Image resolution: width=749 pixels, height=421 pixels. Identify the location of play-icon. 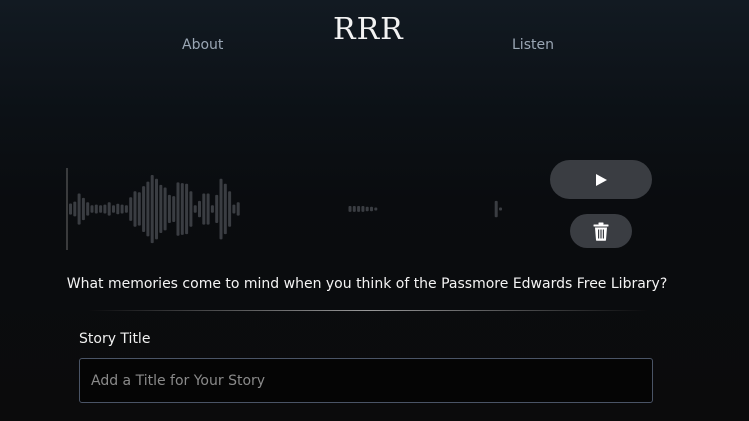
(601, 179).